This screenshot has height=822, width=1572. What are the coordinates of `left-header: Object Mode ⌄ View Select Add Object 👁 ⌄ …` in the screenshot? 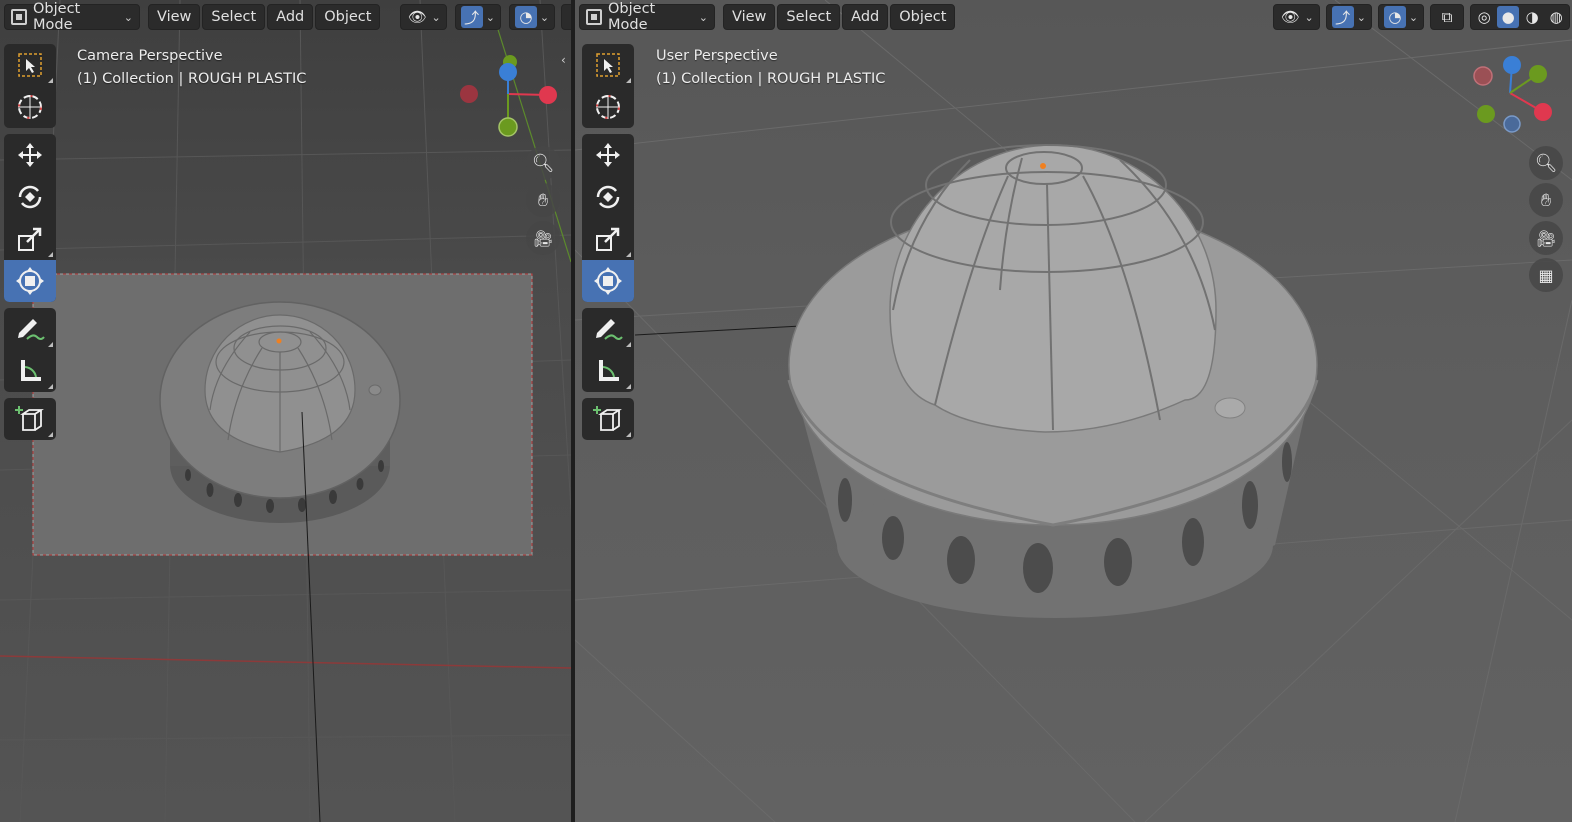 It's located at (285, 17).